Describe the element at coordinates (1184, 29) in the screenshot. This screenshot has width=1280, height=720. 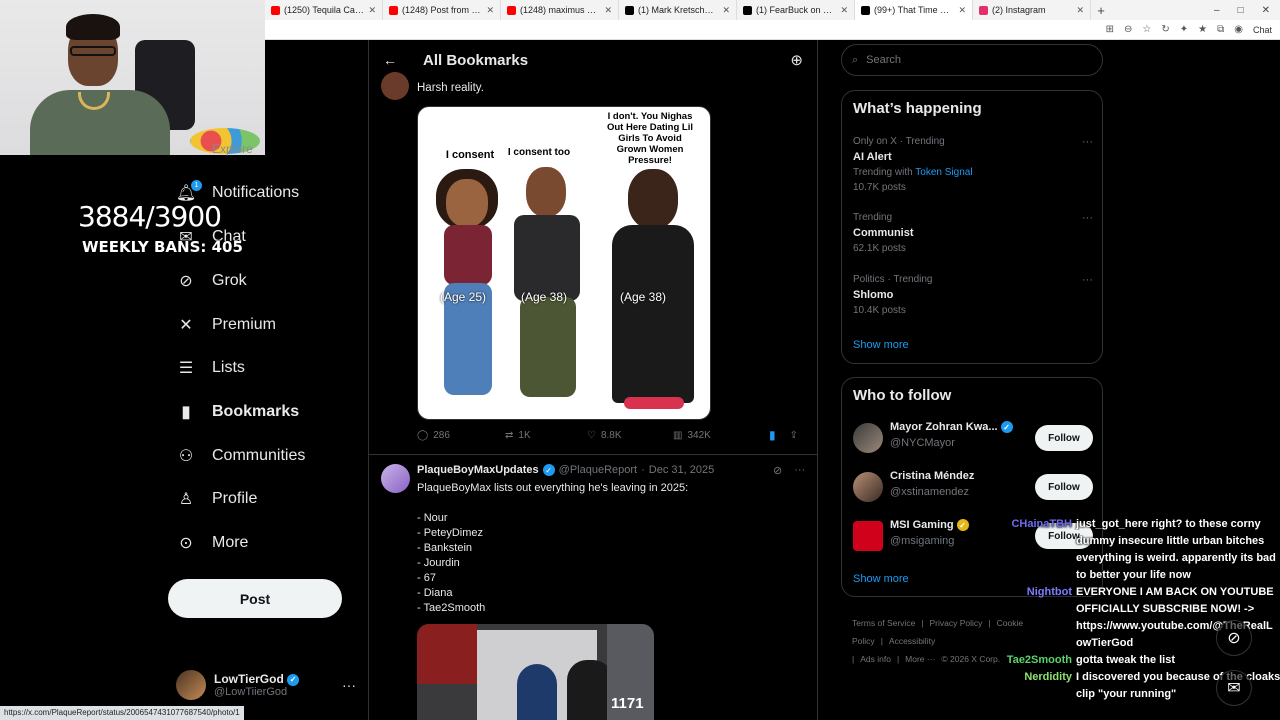
I see `puzzle-icon: ✦` at that location.